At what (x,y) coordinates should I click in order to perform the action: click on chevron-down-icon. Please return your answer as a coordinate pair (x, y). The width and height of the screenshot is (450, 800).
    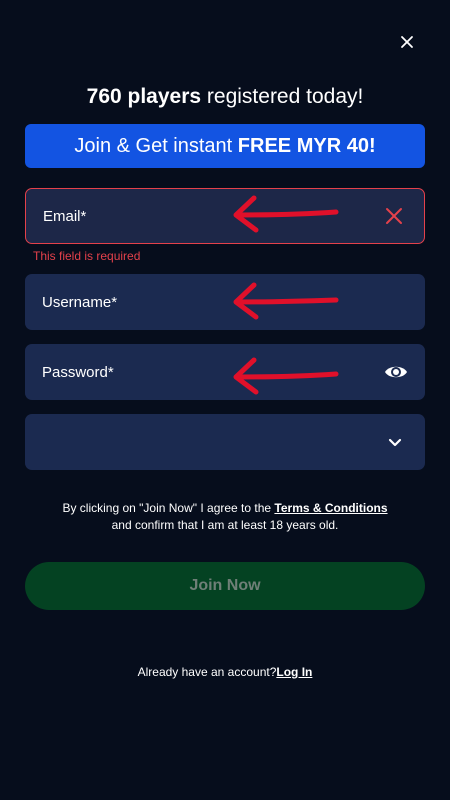
    Looking at the image, I should click on (395, 442).